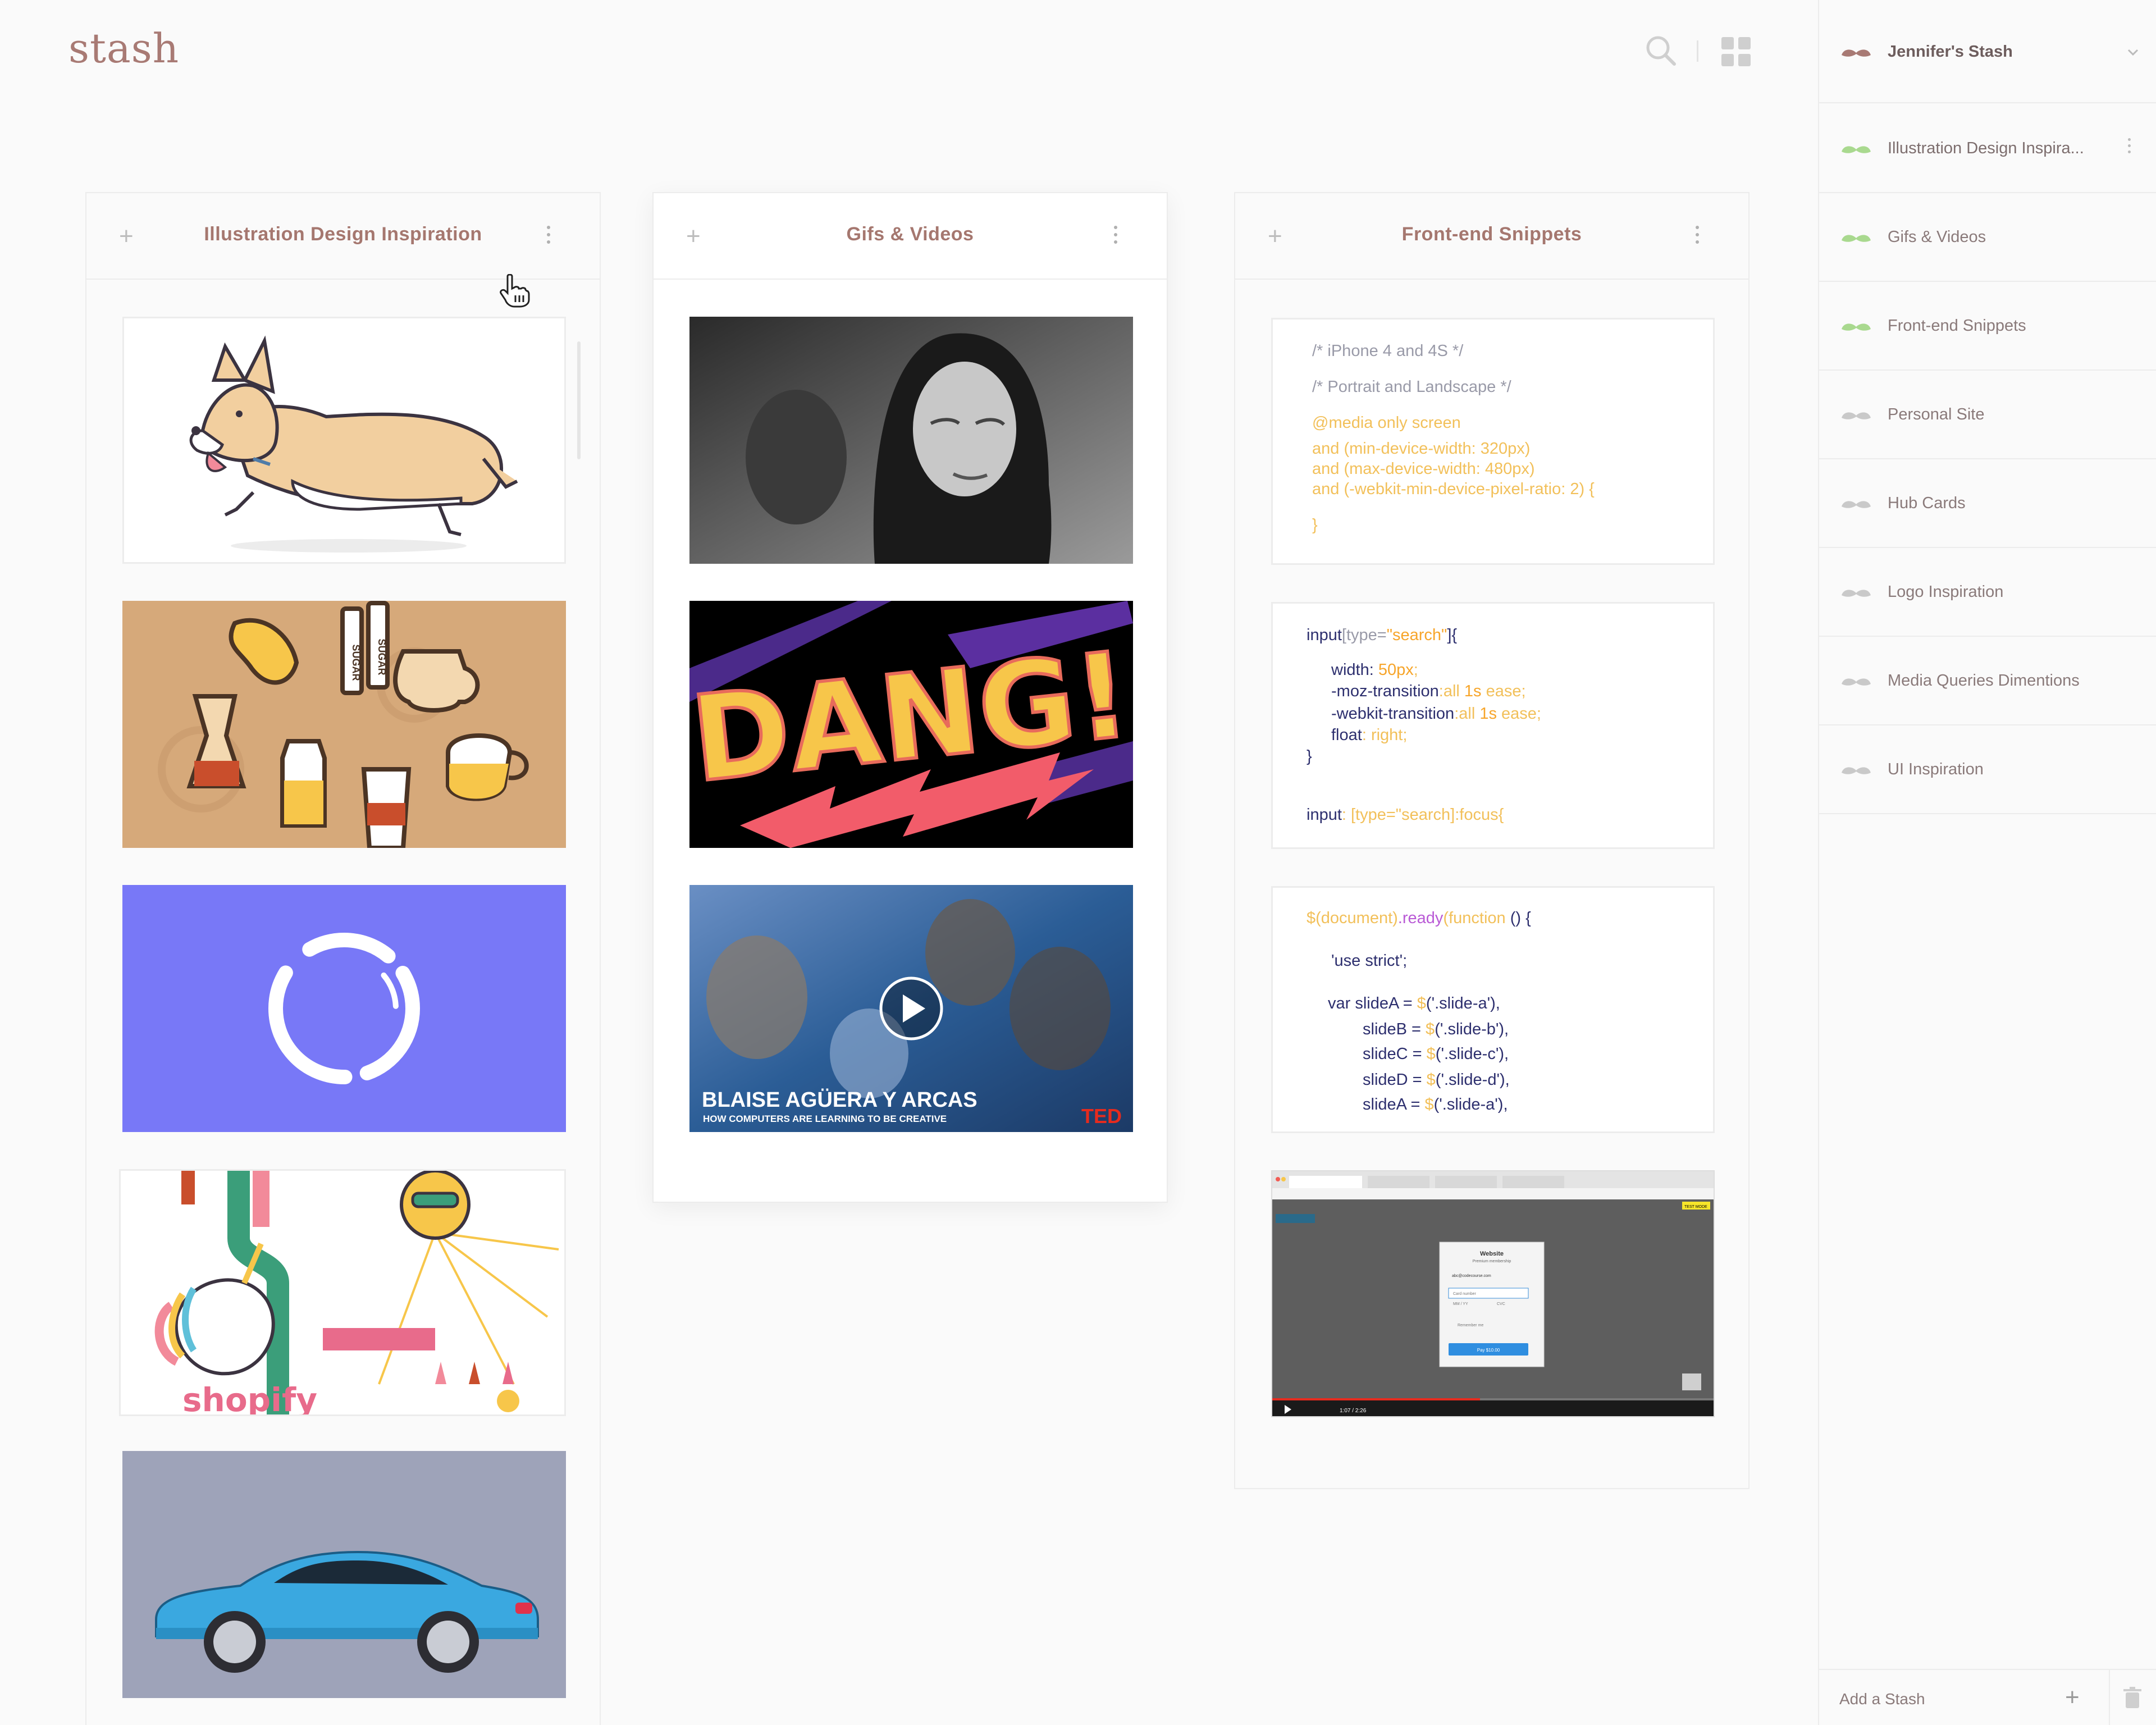  Describe the element at coordinates (1465, 1294) in the screenshot. I see `card-number-field: Card number` at that location.